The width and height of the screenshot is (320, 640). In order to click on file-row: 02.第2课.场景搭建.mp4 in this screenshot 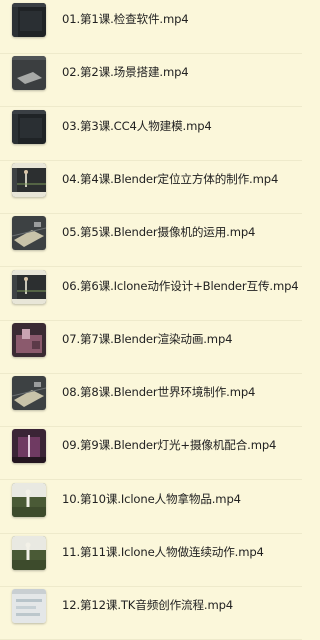, I will do `click(151, 80)`.